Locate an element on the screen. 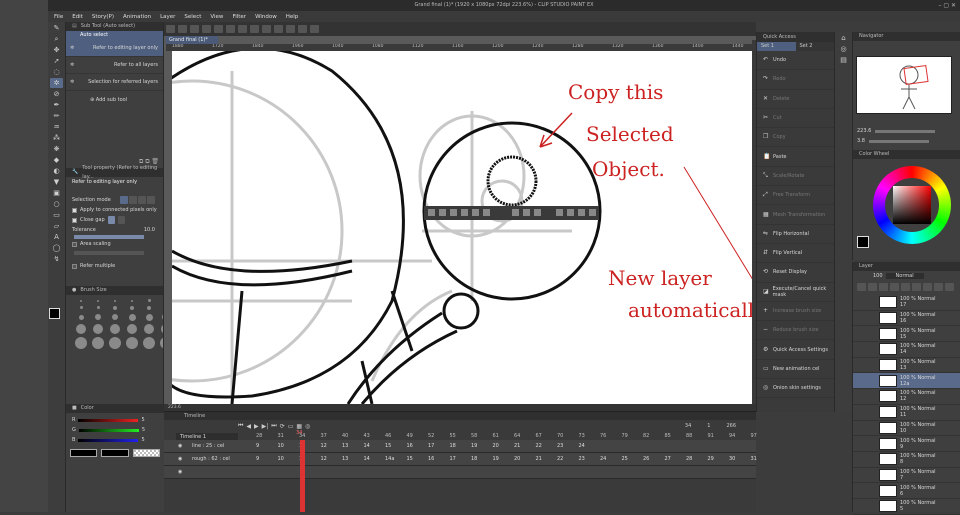  frame-icon: ▭ is located at coordinates (56, 215).